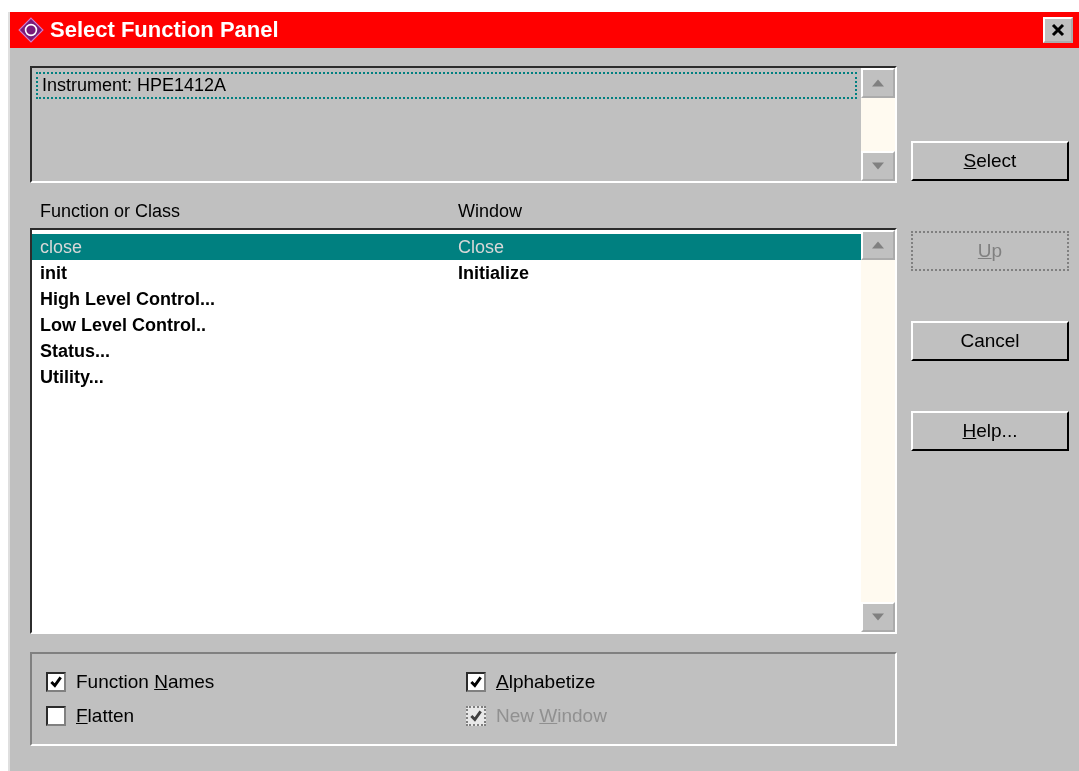 The image size is (1079, 771). I want to click on dialog-button: Cancel, so click(990, 341).